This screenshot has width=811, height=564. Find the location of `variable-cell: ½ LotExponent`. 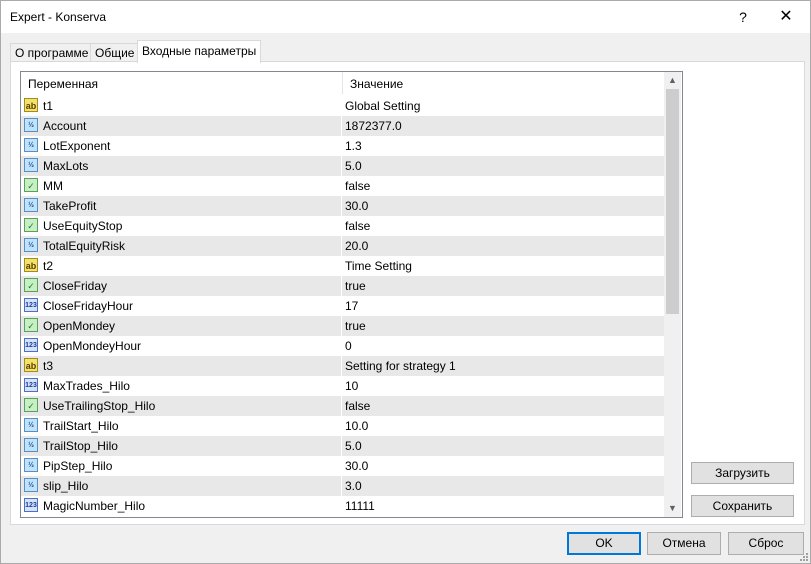

variable-cell: ½ LotExponent is located at coordinates (181, 146).